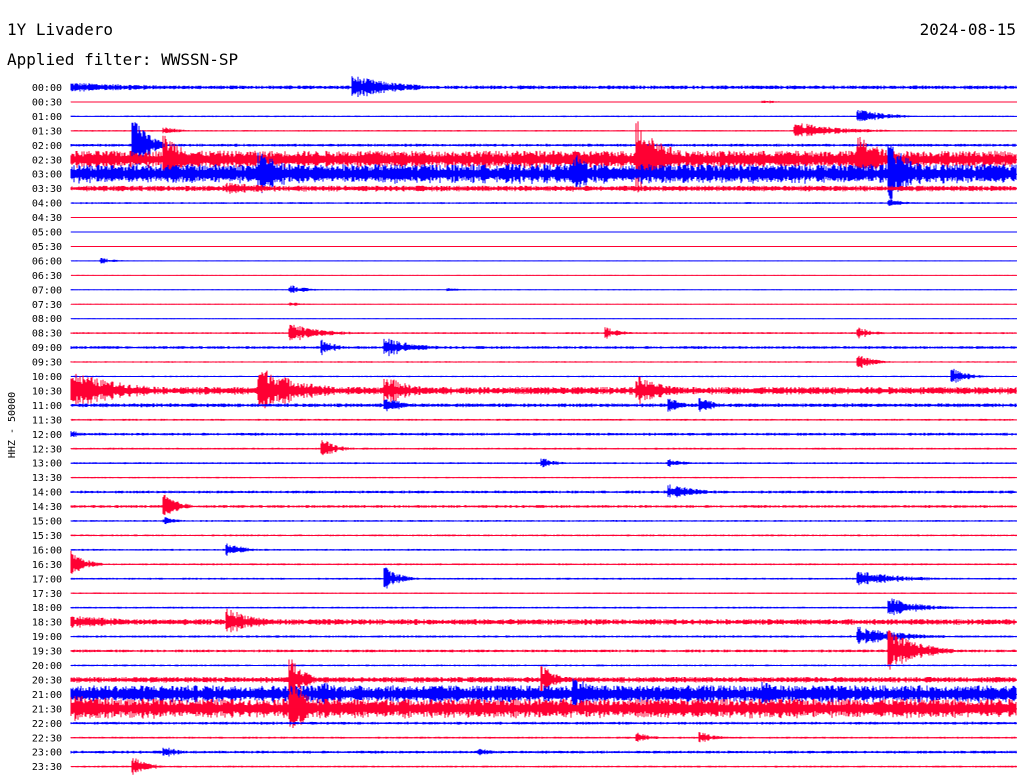 The height and width of the screenshot is (780, 1024). What do you see at coordinates (47, 218) in the screenshot?
I see `row-time-label: 04:30` at bounding box center [47, 218].